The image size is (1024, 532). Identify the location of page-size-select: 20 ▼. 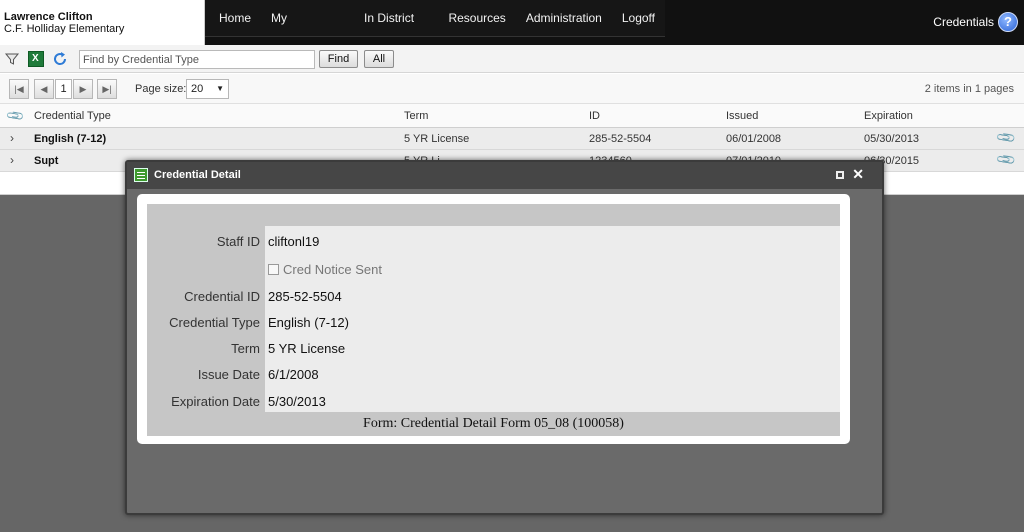
(207, 89).